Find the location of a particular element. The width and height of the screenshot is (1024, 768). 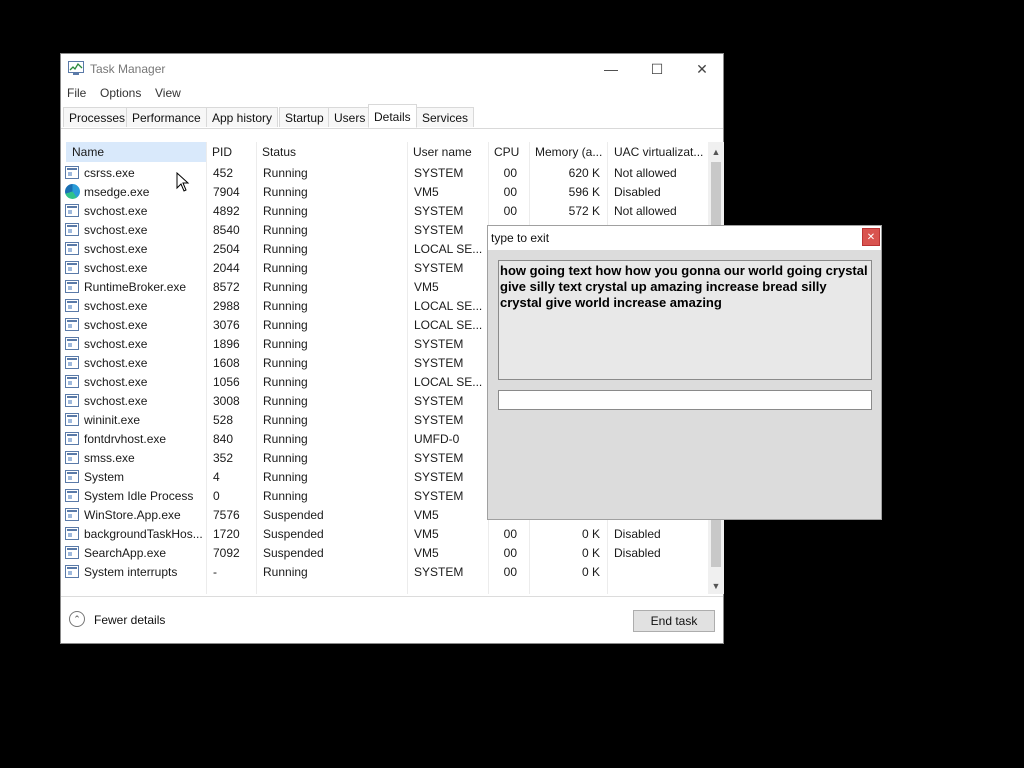

scroll-up-icon: ▲ is located at coordinates (716, 152).